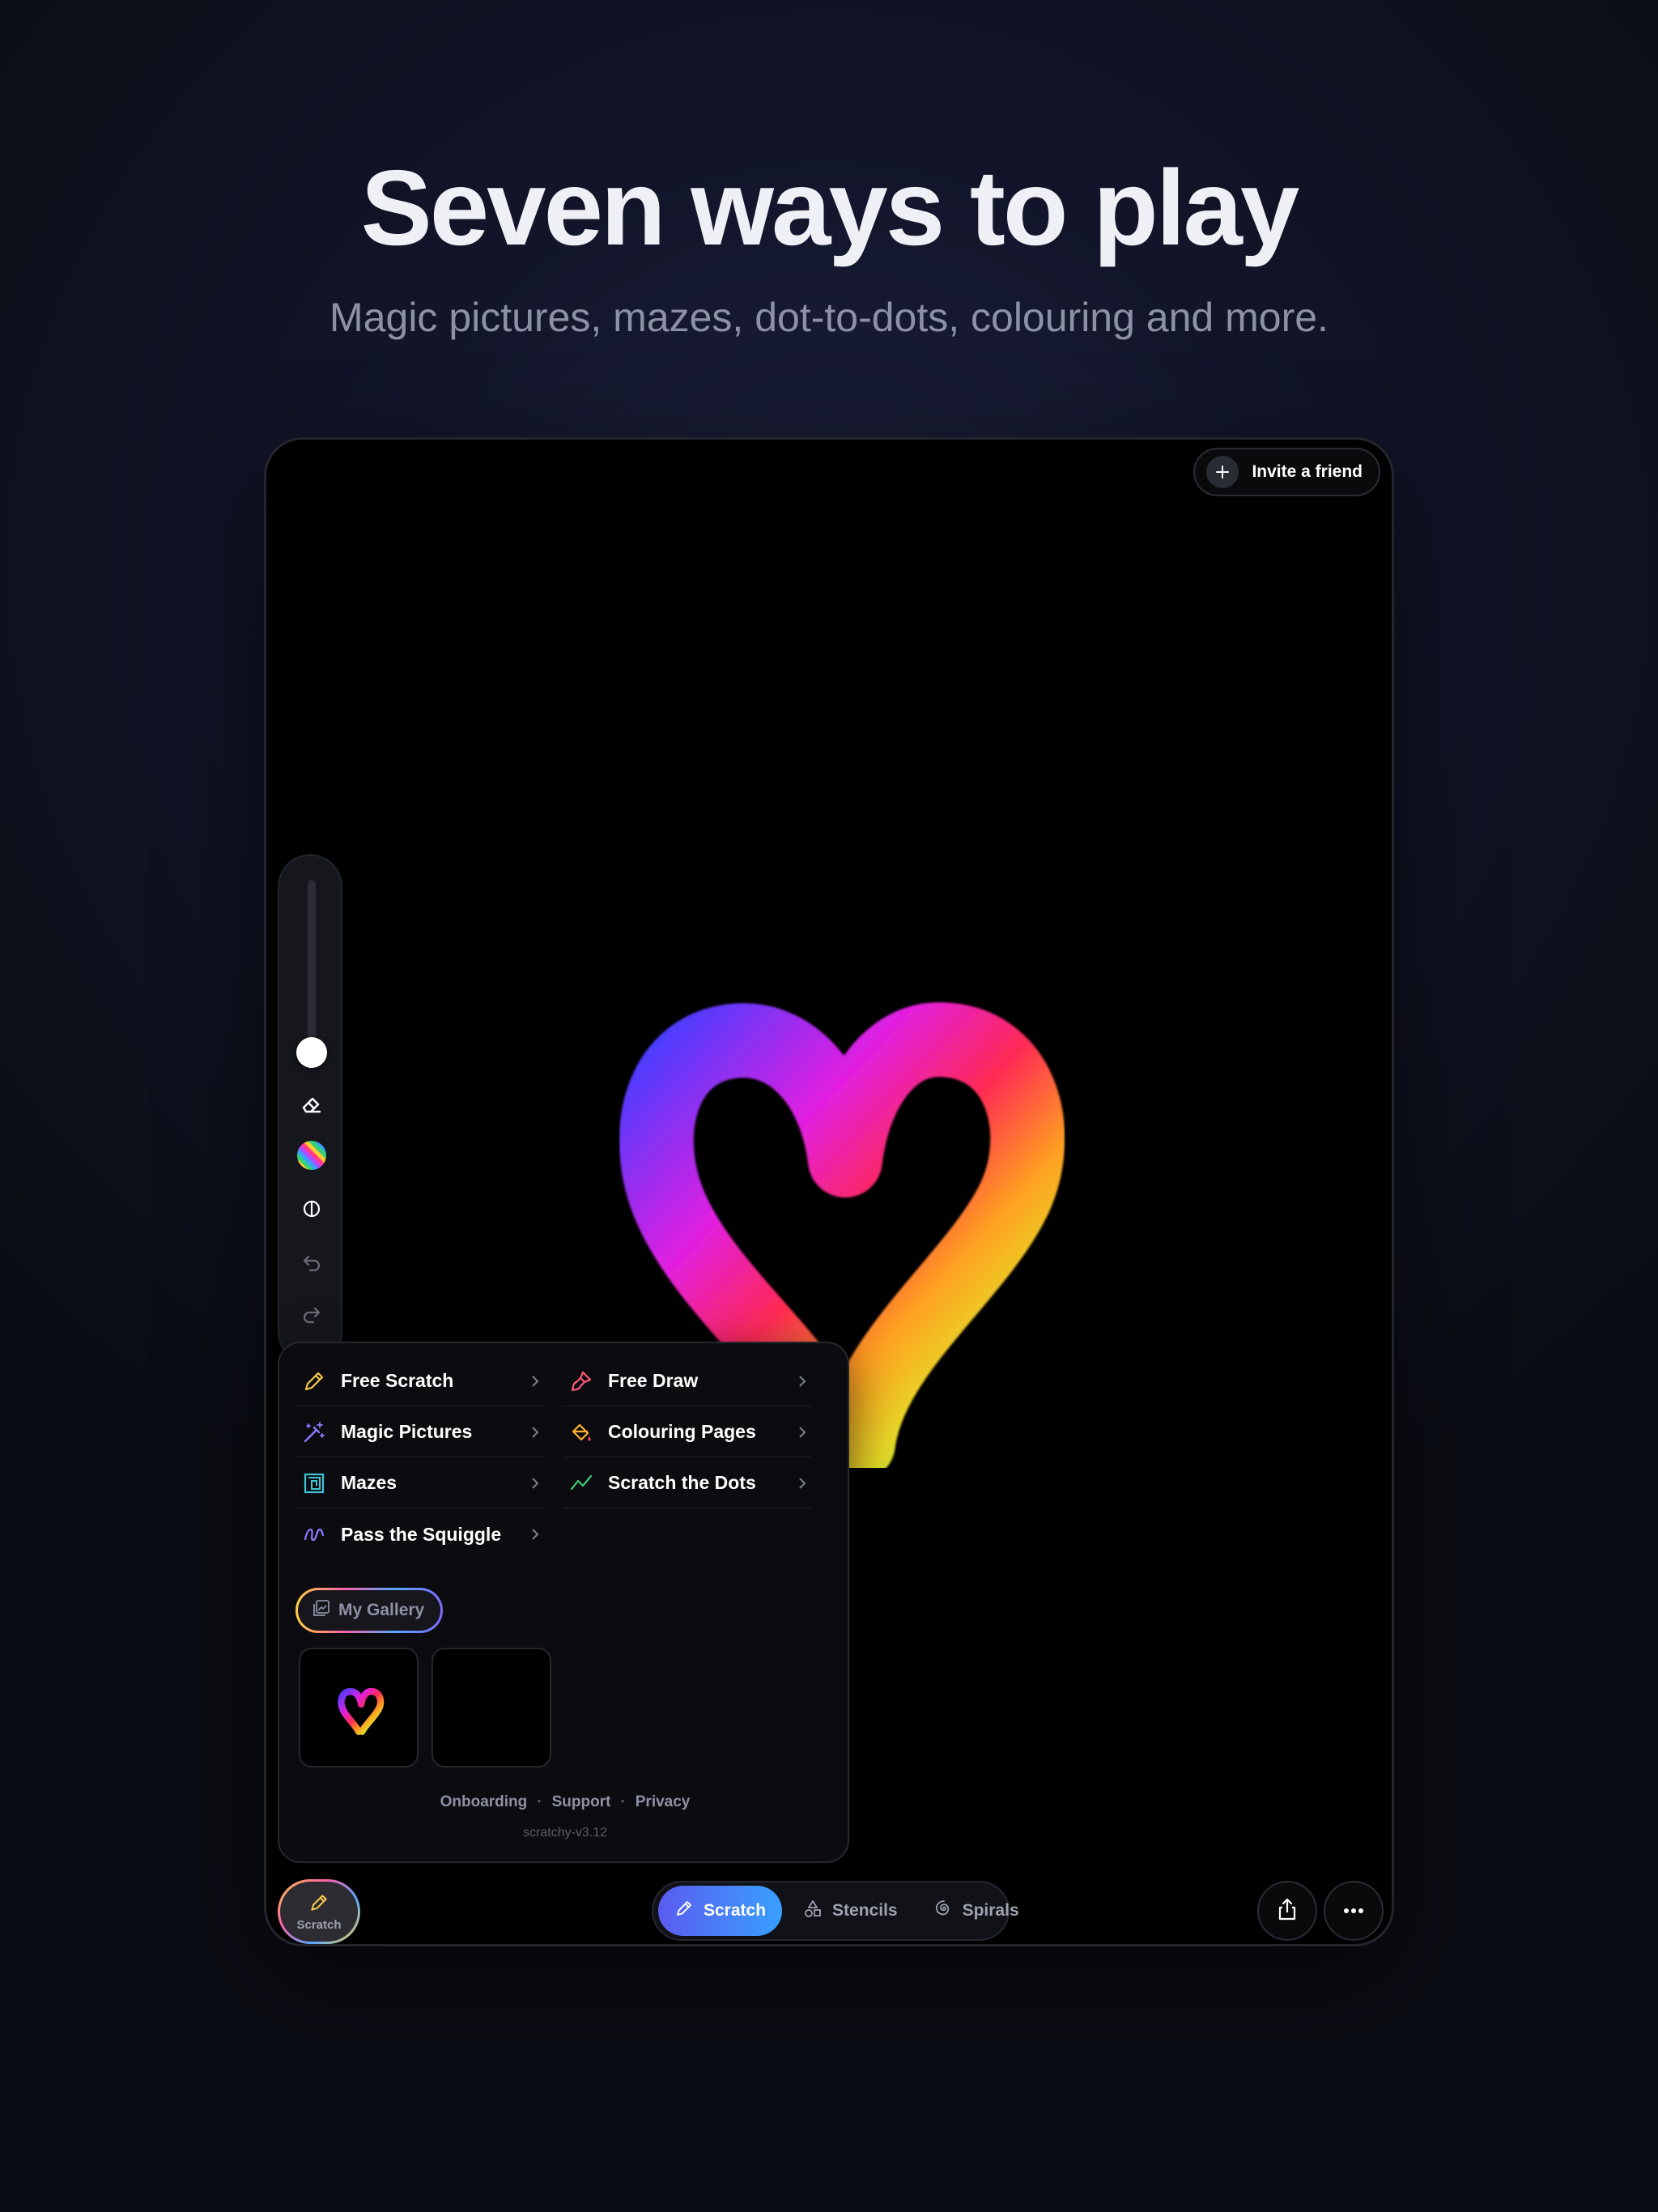 The image size is (1658, 2212). I want to click on spiral-icon, so click(943, 1911).